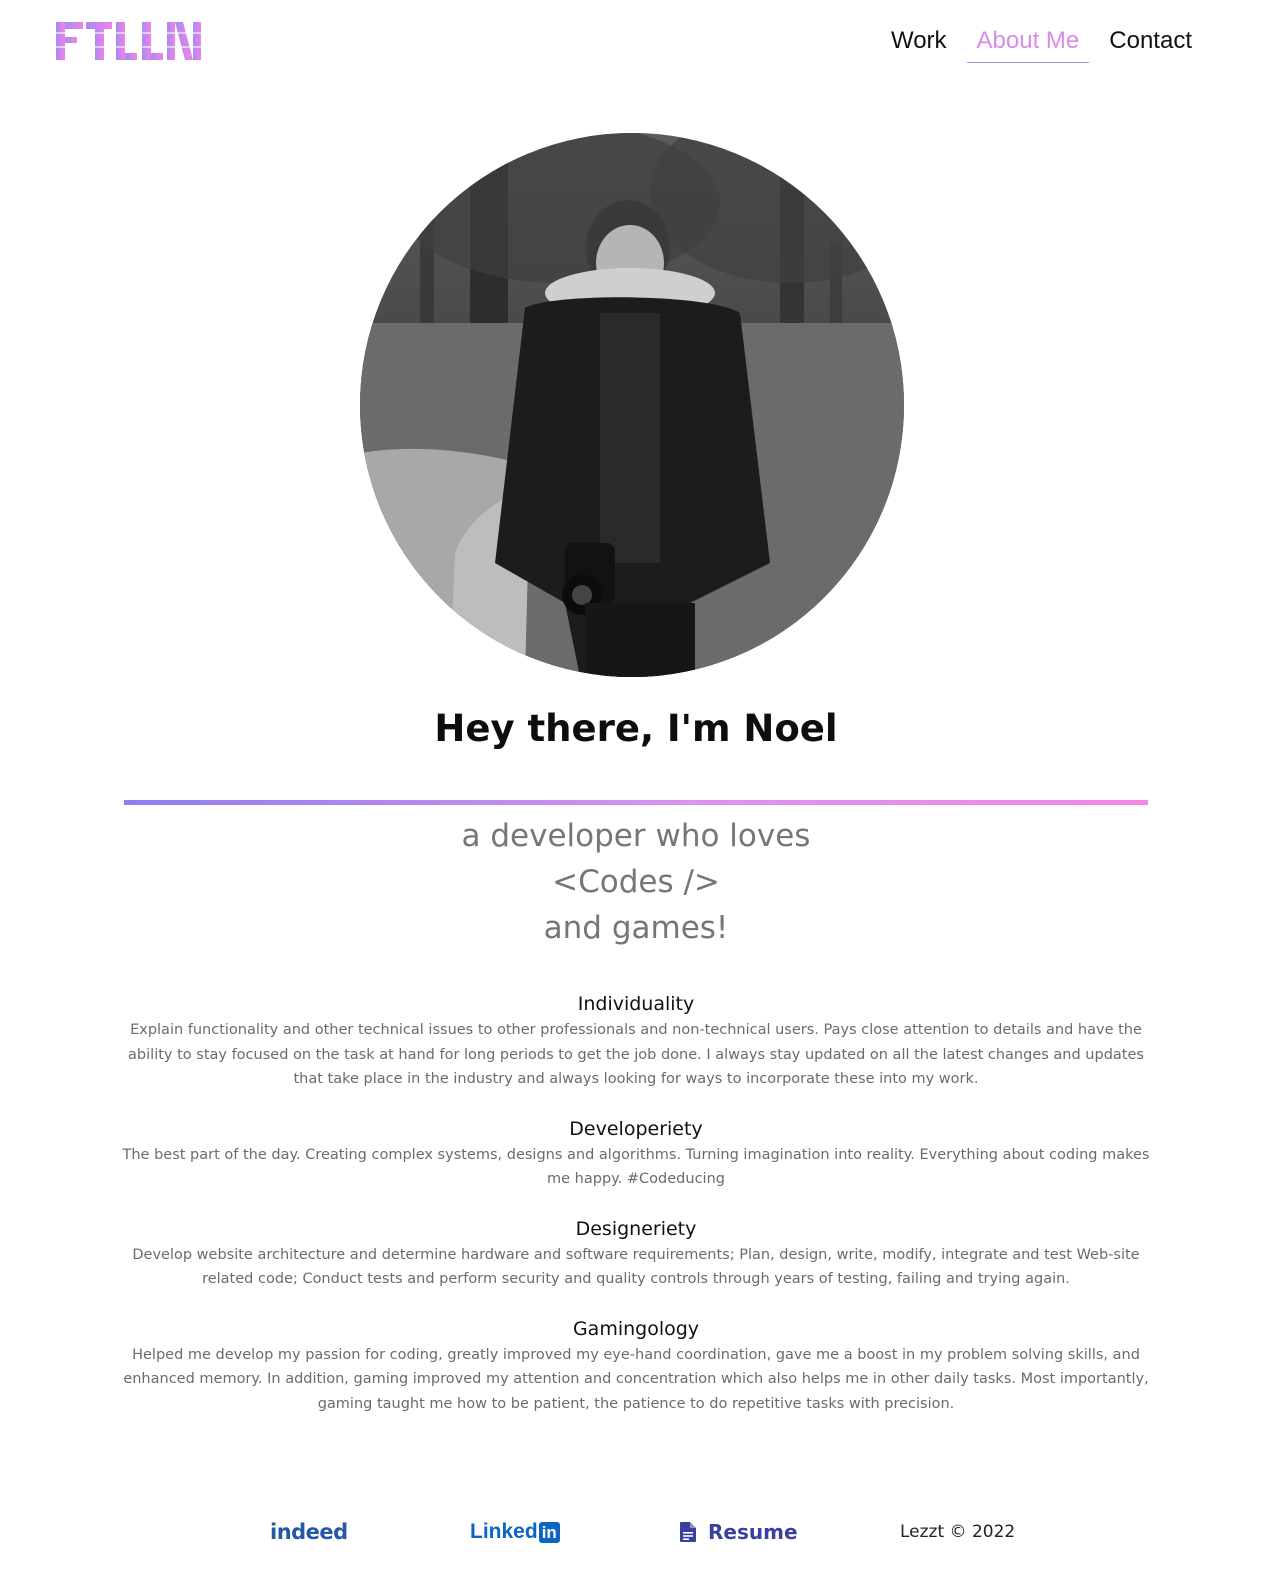  I want to click on section-title: Gamingology, so click(636, 1328).